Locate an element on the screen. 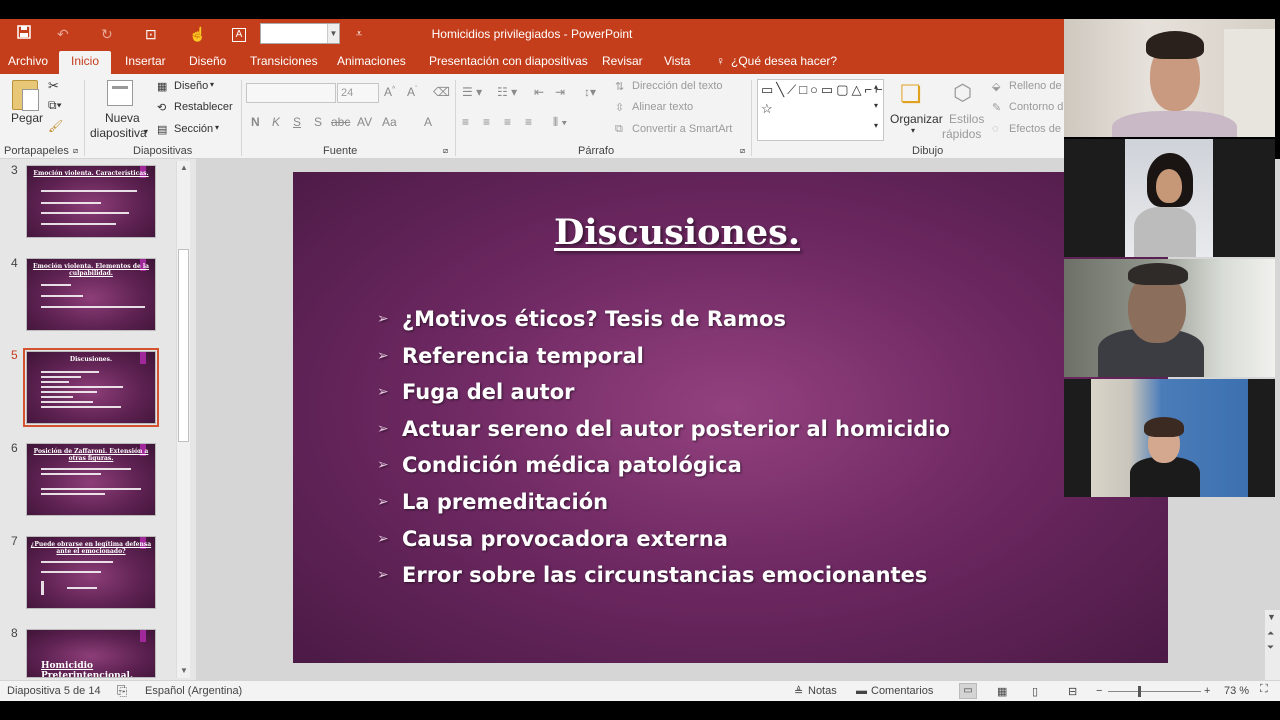 This screenshot has height=720, width=1280. quick-styles-label-2: rápidos is located at coordinates (961, 134).